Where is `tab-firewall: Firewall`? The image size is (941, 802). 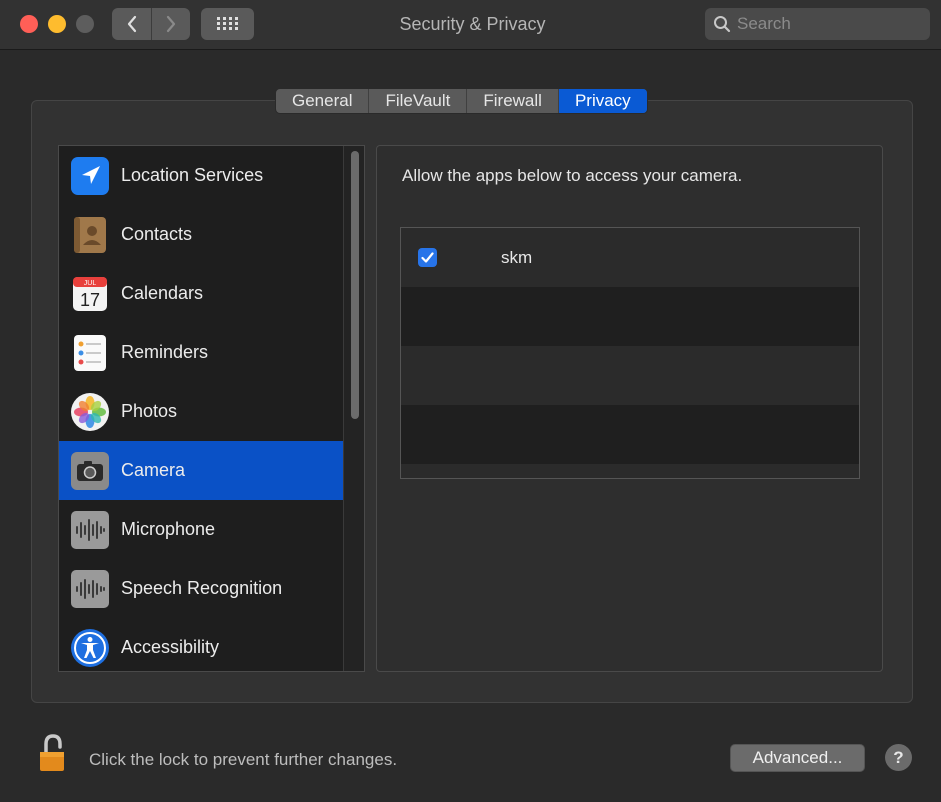 tab-firewall: Firewall is located at coordinates (513, 101).